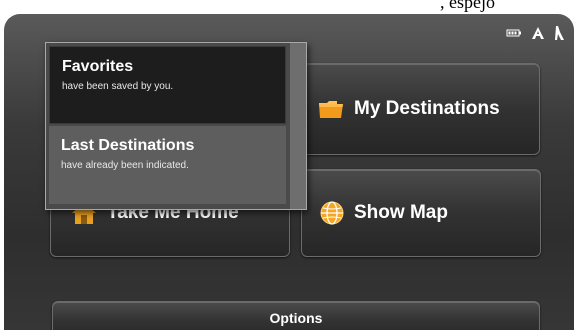 This screenshot has width=574, height=330. What do you see at coordinates (559, 33) in the screenshot?
I see `satellite-icon` at bounding box center [559, 33].